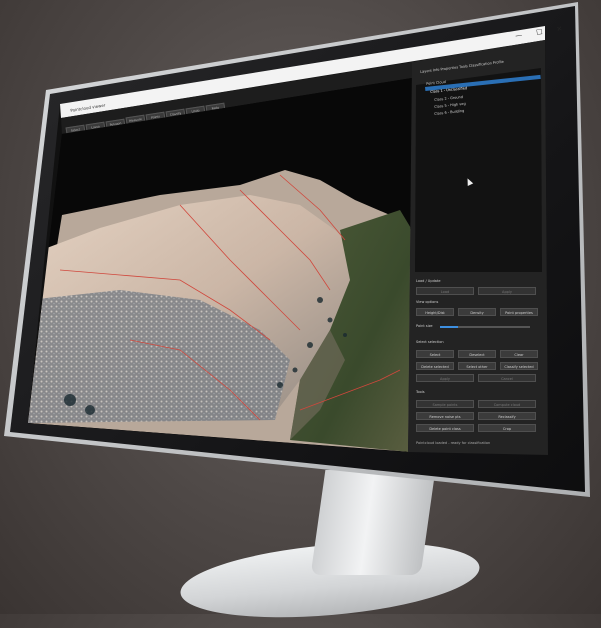  I want to click on load-button: Load, so click(445, 291).